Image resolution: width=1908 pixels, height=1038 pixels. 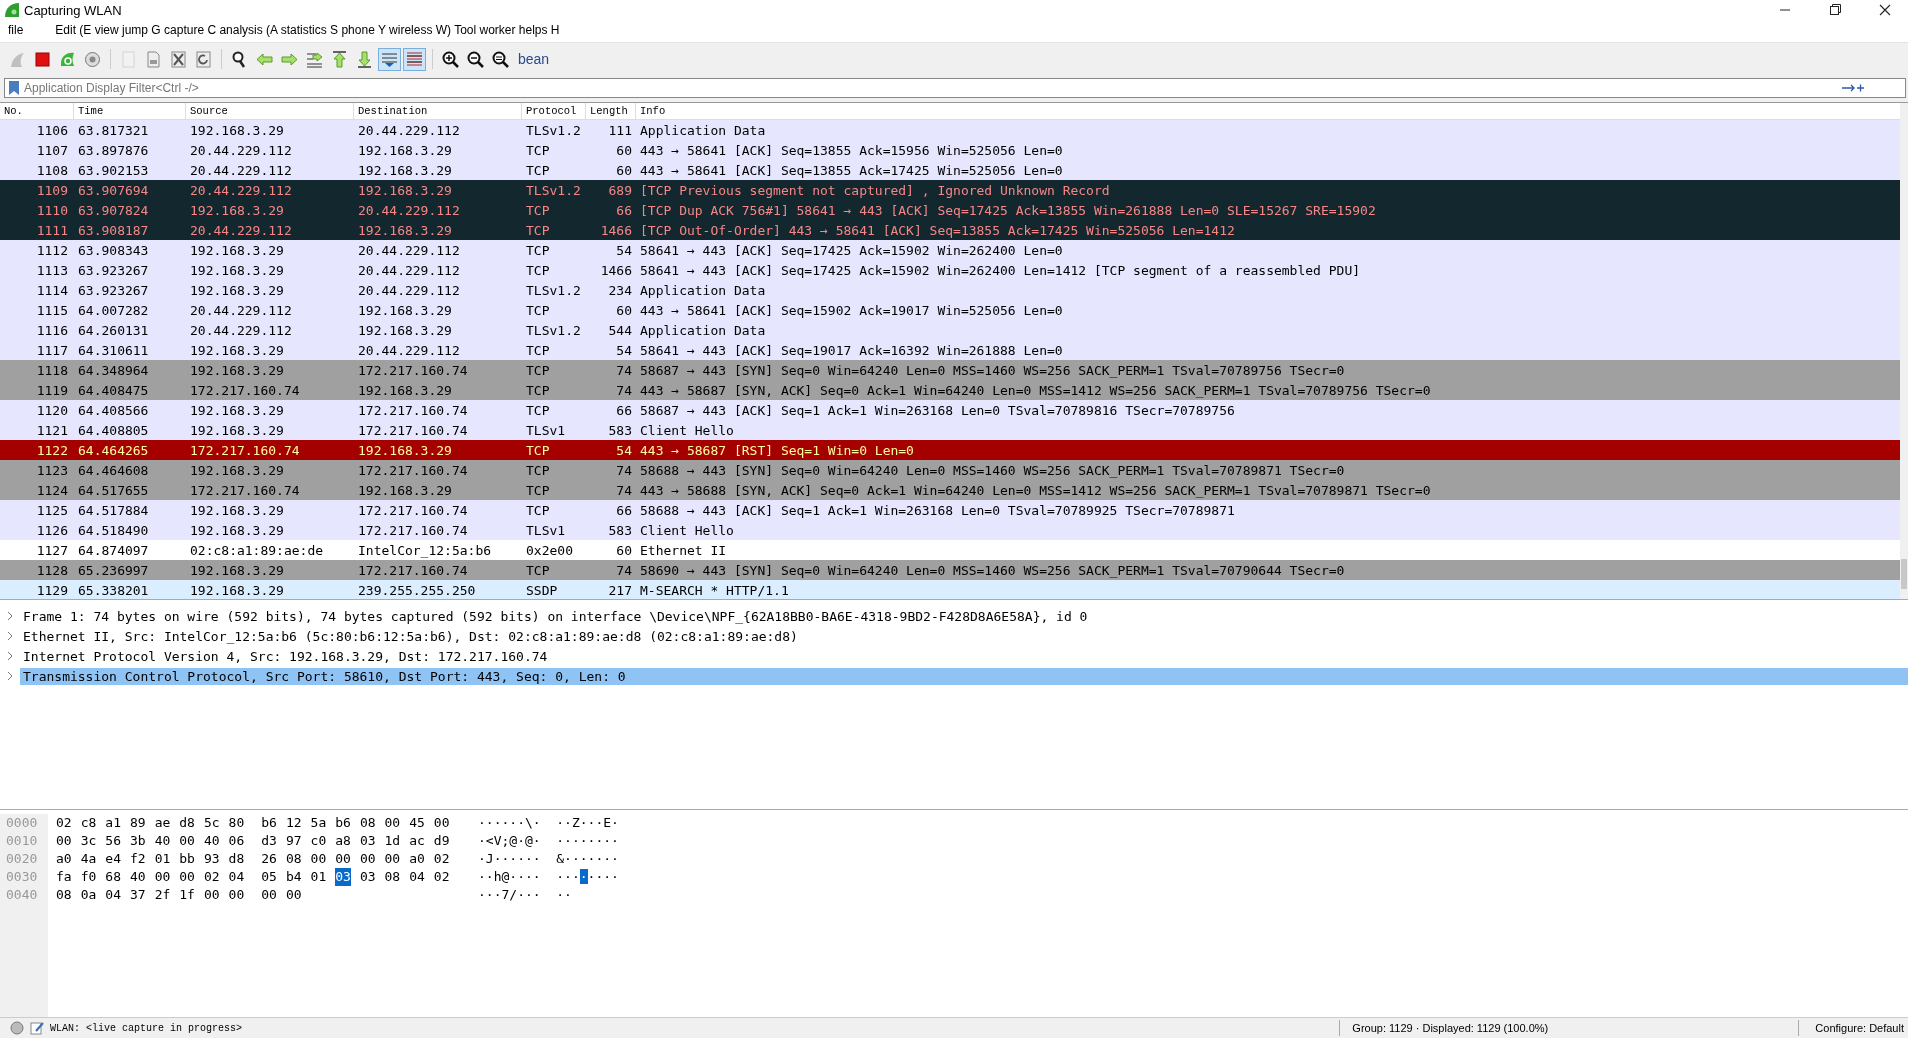 What do you see at coordinates (42, 59) in the screenshot?
I see `stop-icon` at bounding box center [42, 59].